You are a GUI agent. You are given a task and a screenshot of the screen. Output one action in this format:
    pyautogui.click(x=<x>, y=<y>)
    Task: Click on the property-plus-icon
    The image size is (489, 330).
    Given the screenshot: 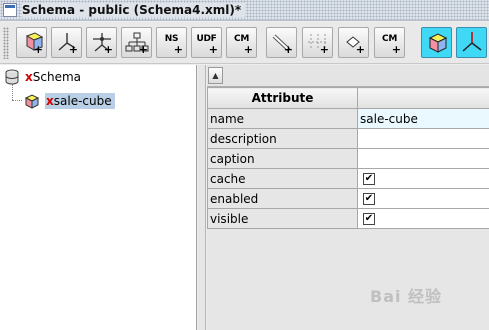 What is the action you would take?
    pyautogui.click(x=318, y=42)
    